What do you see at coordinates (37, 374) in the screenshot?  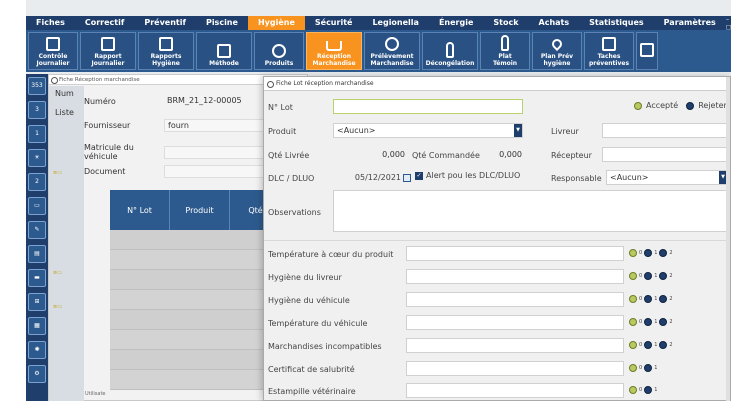 I see `settings-icon: ⚙` at bounding box center [37, 374].